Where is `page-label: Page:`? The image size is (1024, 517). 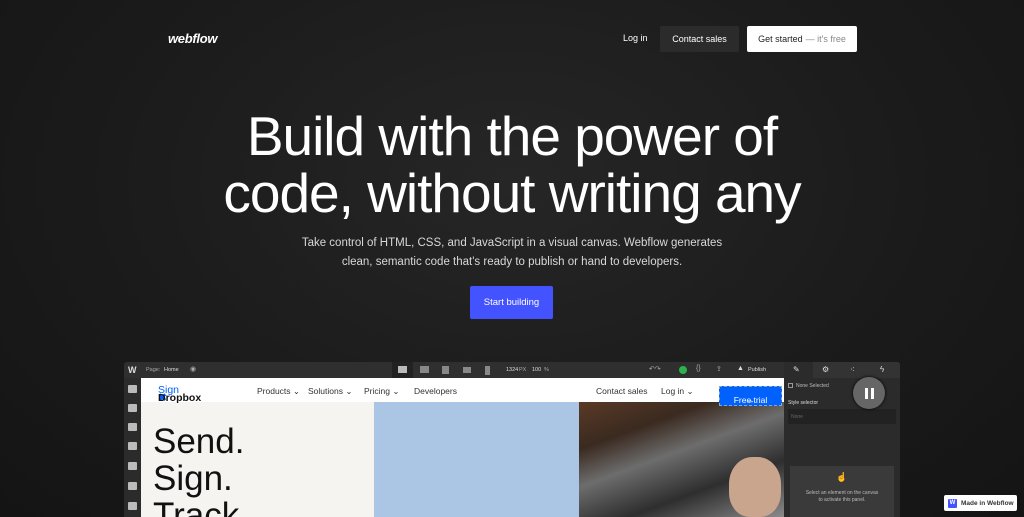 page-label: Page: is located at coordinates (153, 370).